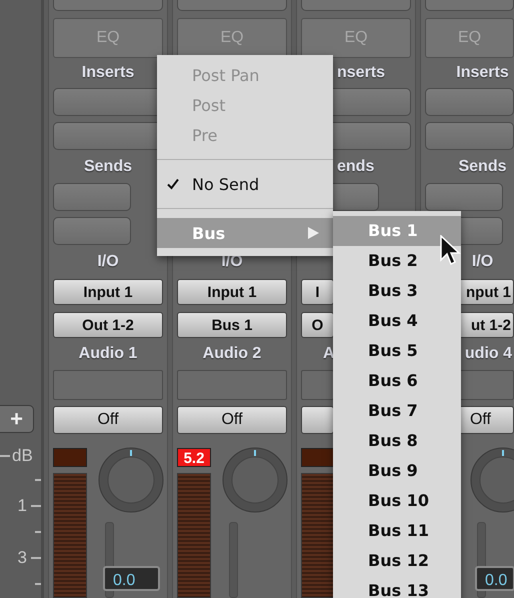 The width and height of the screenshot is (514, 598). I want to click on unit-label: dB, so click(22, 456).